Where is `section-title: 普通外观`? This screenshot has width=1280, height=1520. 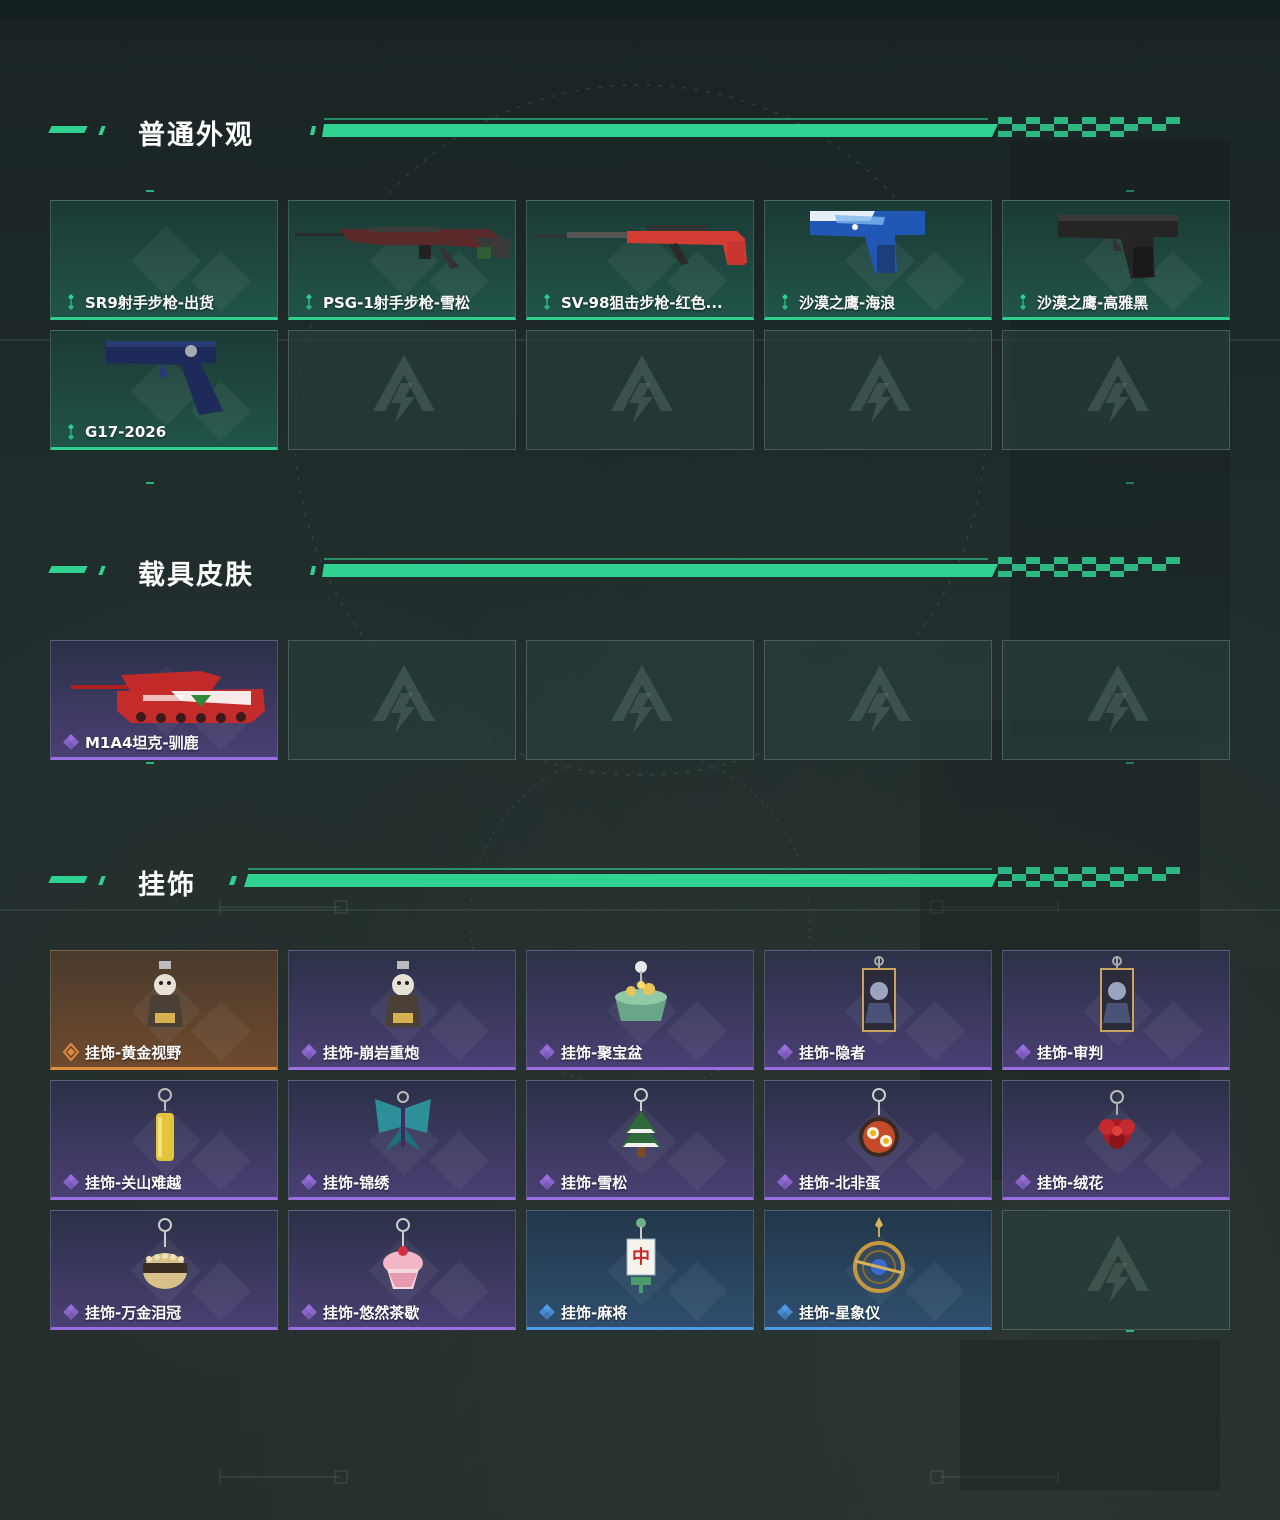
section-title: 普通外观 is located at coordinates (196, 135).